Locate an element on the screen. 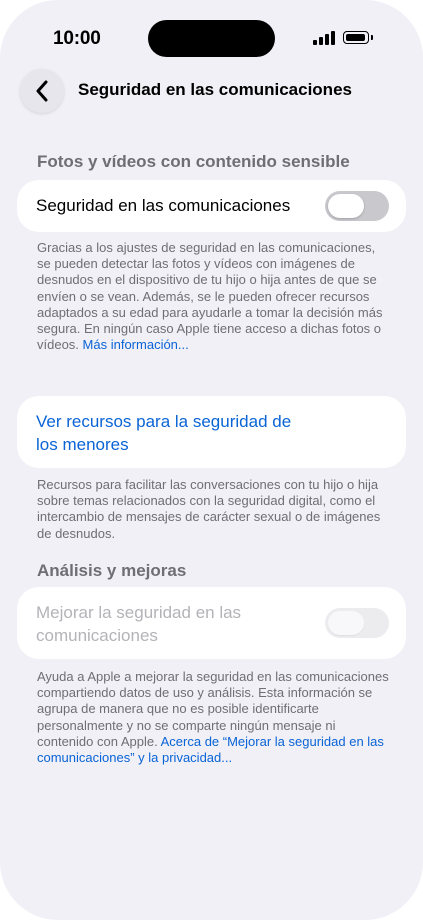 This screenshot has height=920, width=423. dynamic-island is located at coordinates (211, 38).